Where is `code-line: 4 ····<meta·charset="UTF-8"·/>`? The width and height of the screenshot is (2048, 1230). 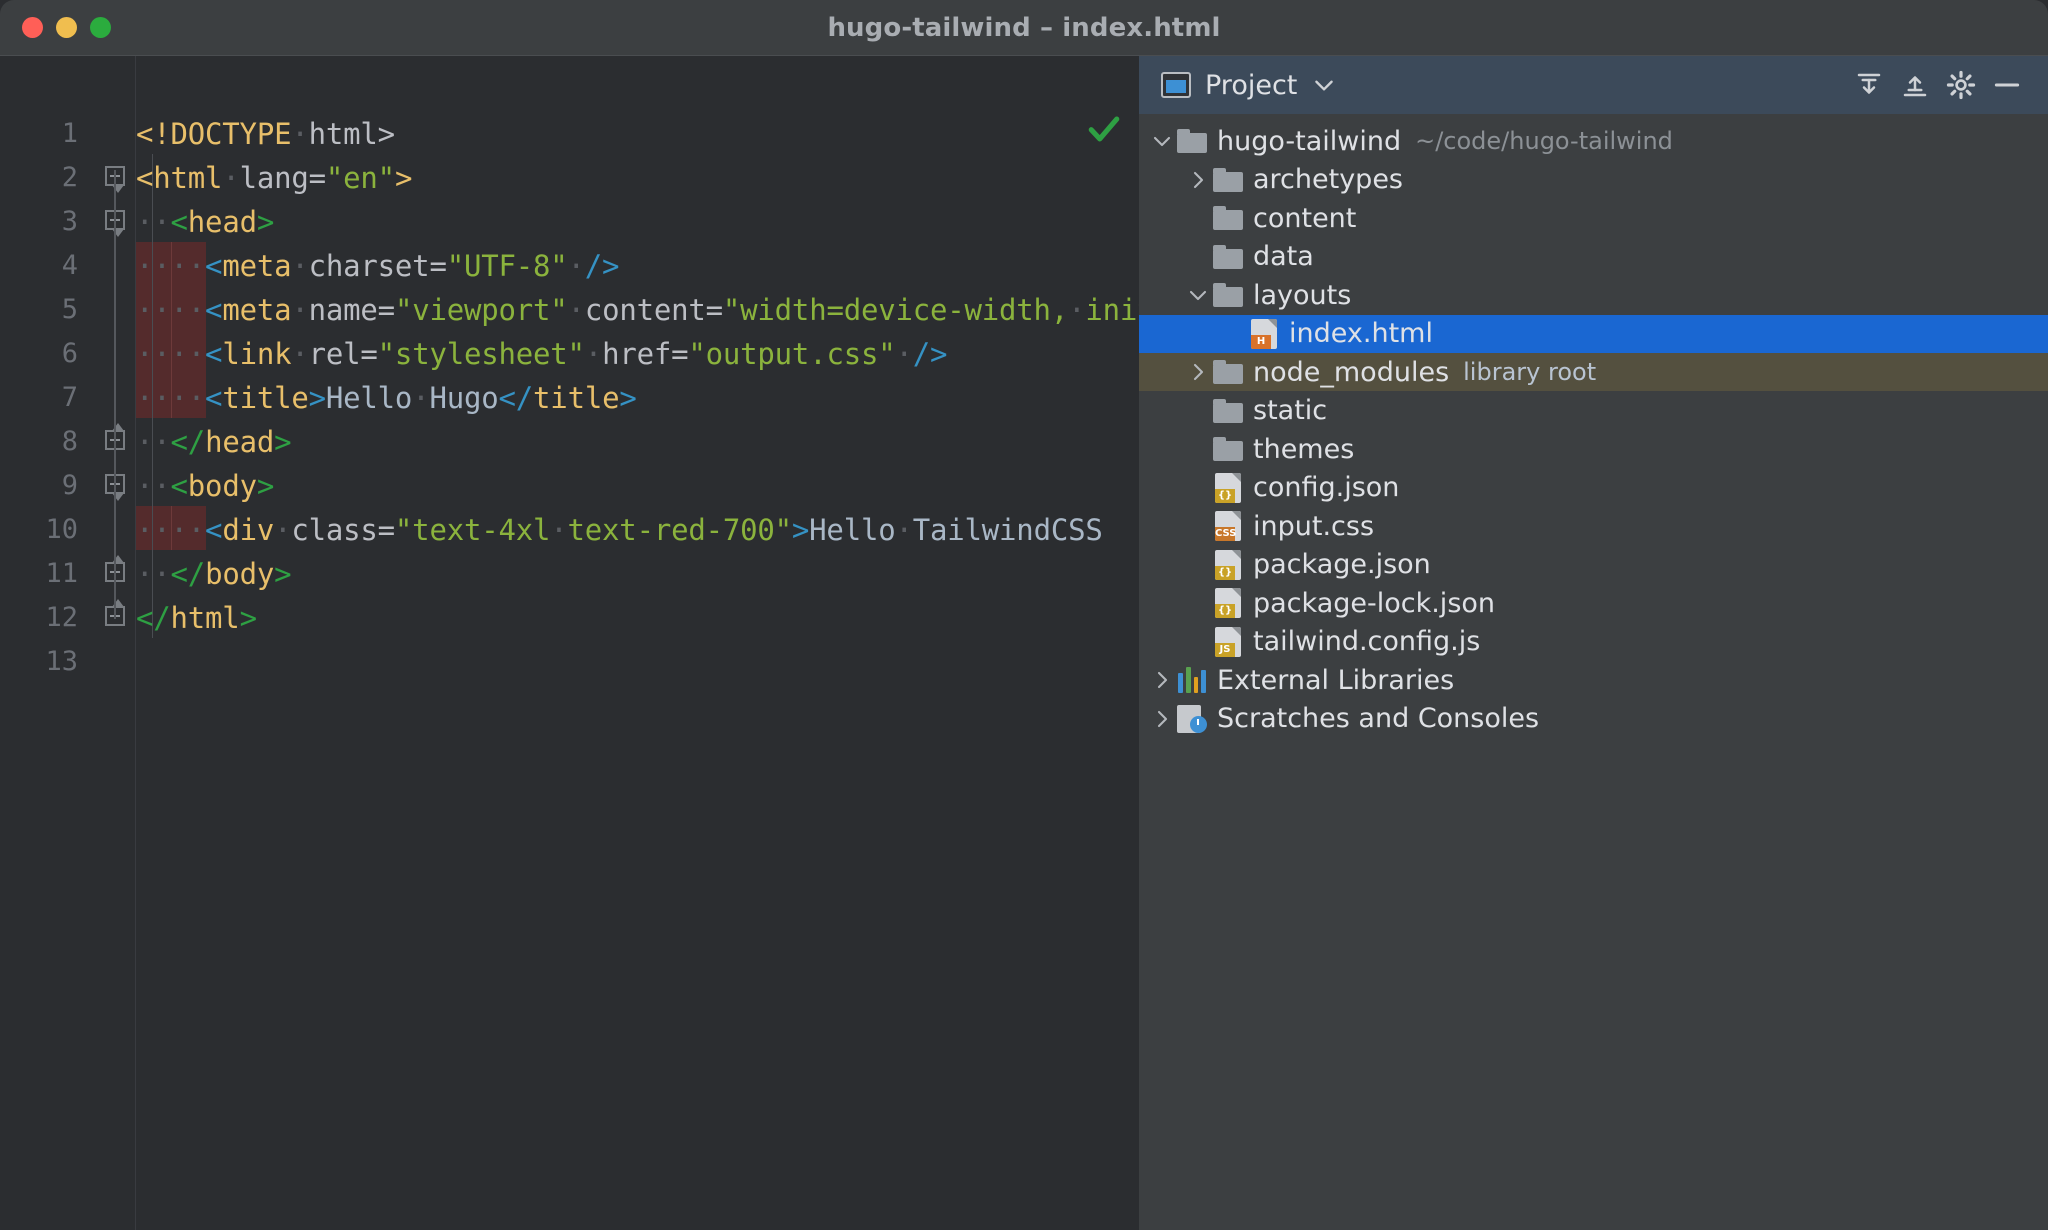
code-line: 4 ····<meta·charset="UTF-8"·/> is located at coordinates (569, 266).